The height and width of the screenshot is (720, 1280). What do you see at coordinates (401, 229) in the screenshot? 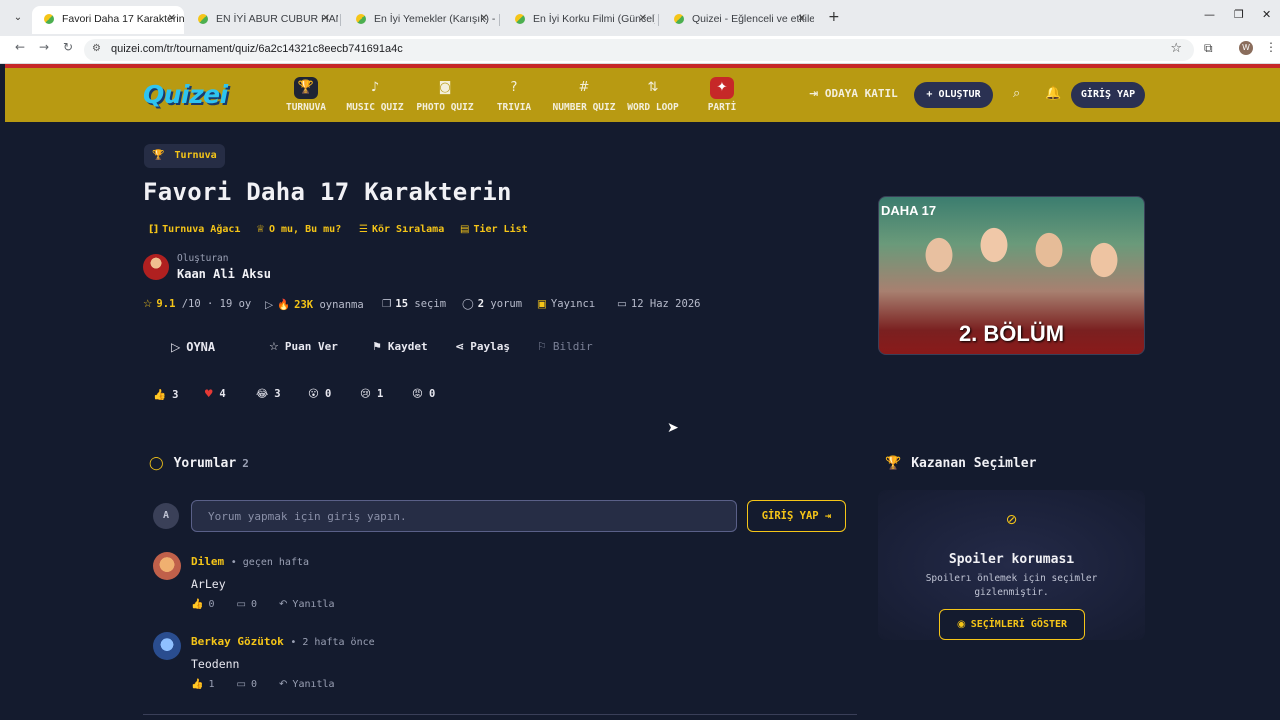
I see `link-blind-ranking: ☰ Kör Sıralama` at bounding box center [401, 229].